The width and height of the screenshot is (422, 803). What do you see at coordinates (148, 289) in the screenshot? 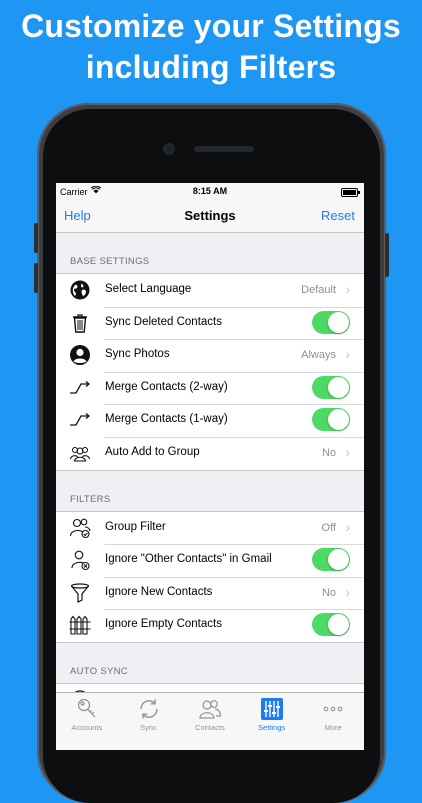
I see `row-label: Select Language` at bounding box center [148, 289].